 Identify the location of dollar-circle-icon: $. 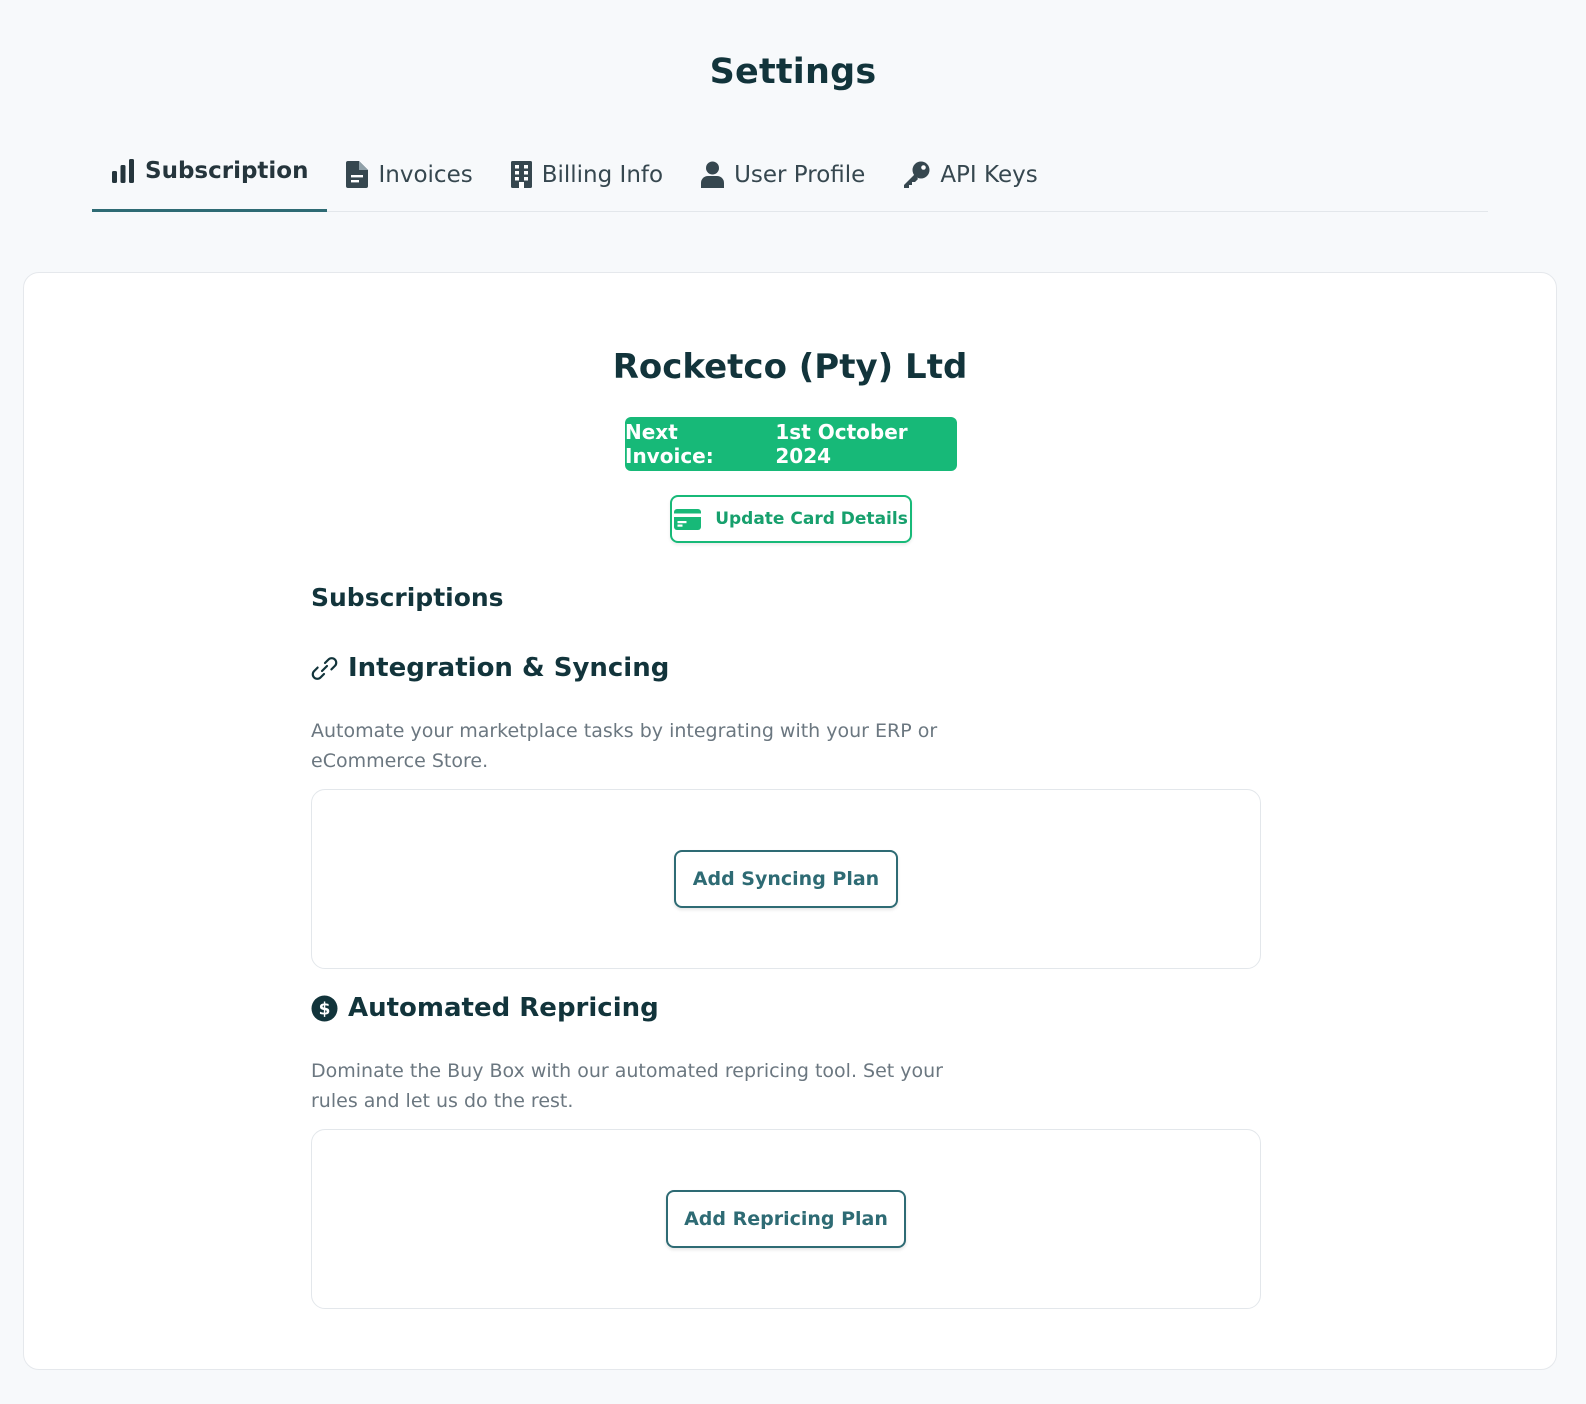
(324, 1008).